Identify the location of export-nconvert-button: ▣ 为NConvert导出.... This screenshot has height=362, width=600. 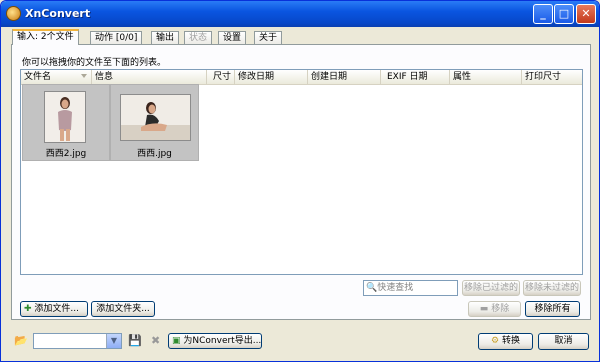
(215, 341).